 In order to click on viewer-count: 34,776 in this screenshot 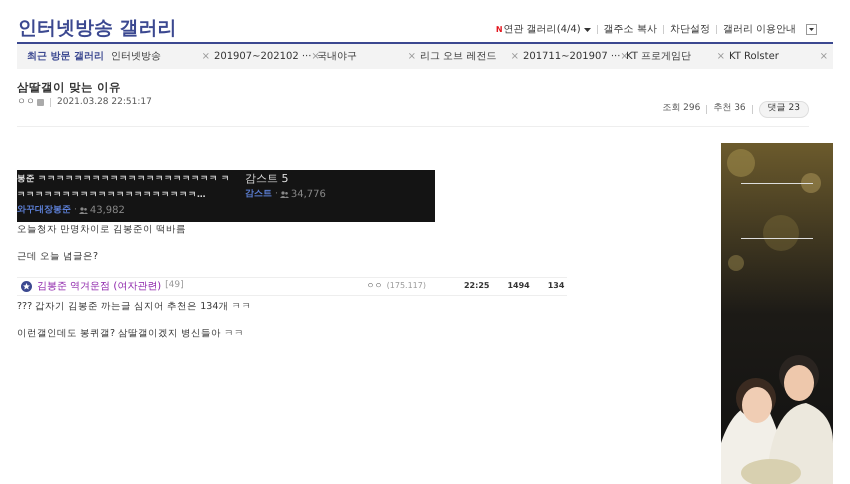, I will do `click(308, 195)`.